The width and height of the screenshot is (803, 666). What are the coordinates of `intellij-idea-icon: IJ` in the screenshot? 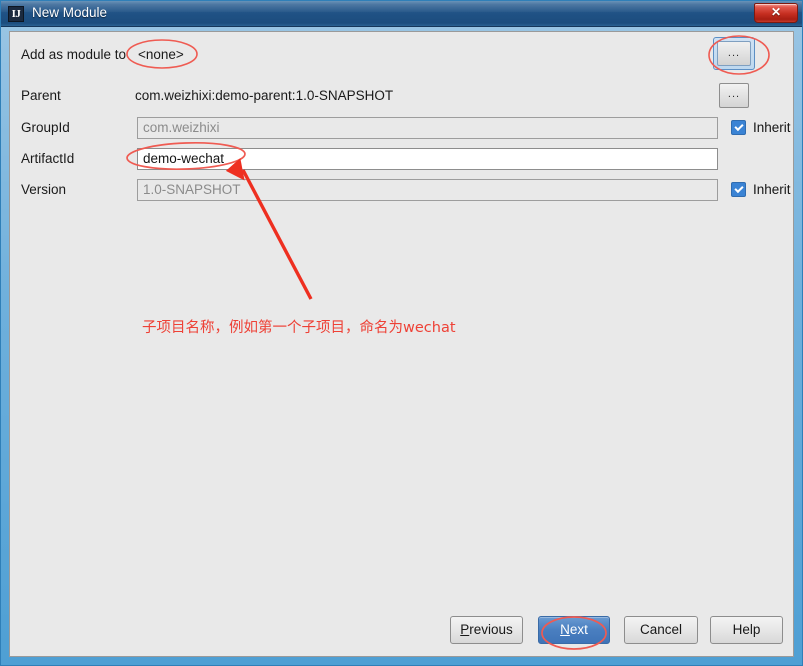 It's located at (16, 14).